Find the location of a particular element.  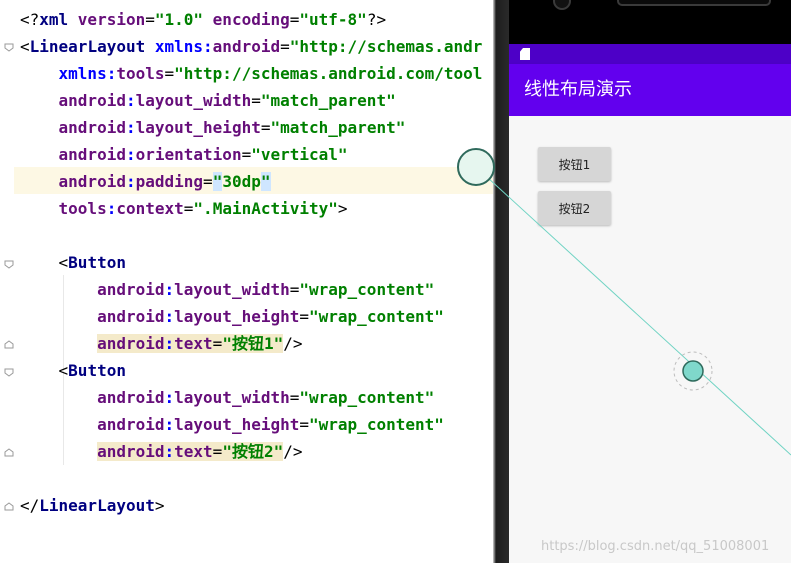

code-token: context is located at coordinates (150, 208).